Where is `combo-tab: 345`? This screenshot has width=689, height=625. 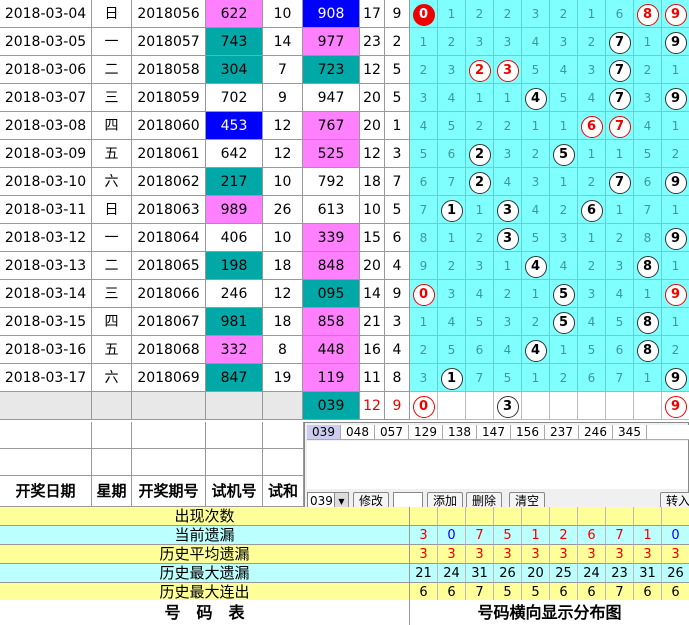 combo-tab: 345 is located at coordinates (630, 432).